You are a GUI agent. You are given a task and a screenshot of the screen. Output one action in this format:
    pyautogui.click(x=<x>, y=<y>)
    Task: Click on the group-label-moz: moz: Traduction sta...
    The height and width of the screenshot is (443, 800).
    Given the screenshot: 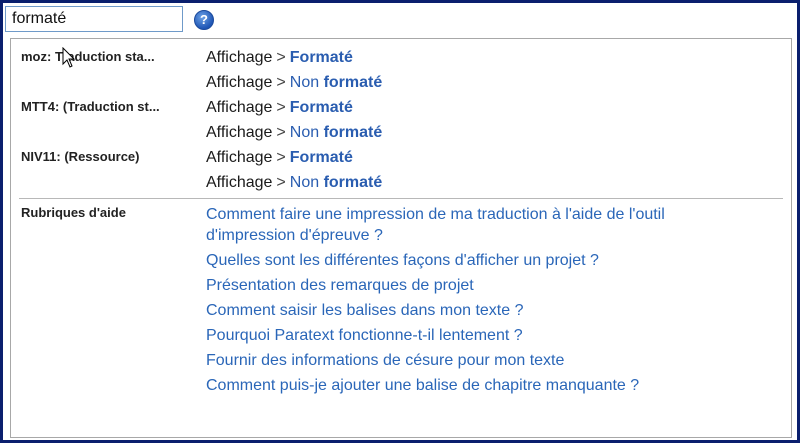 What is the action you would take?
    pyautogui.click(x=88, y=56)
    